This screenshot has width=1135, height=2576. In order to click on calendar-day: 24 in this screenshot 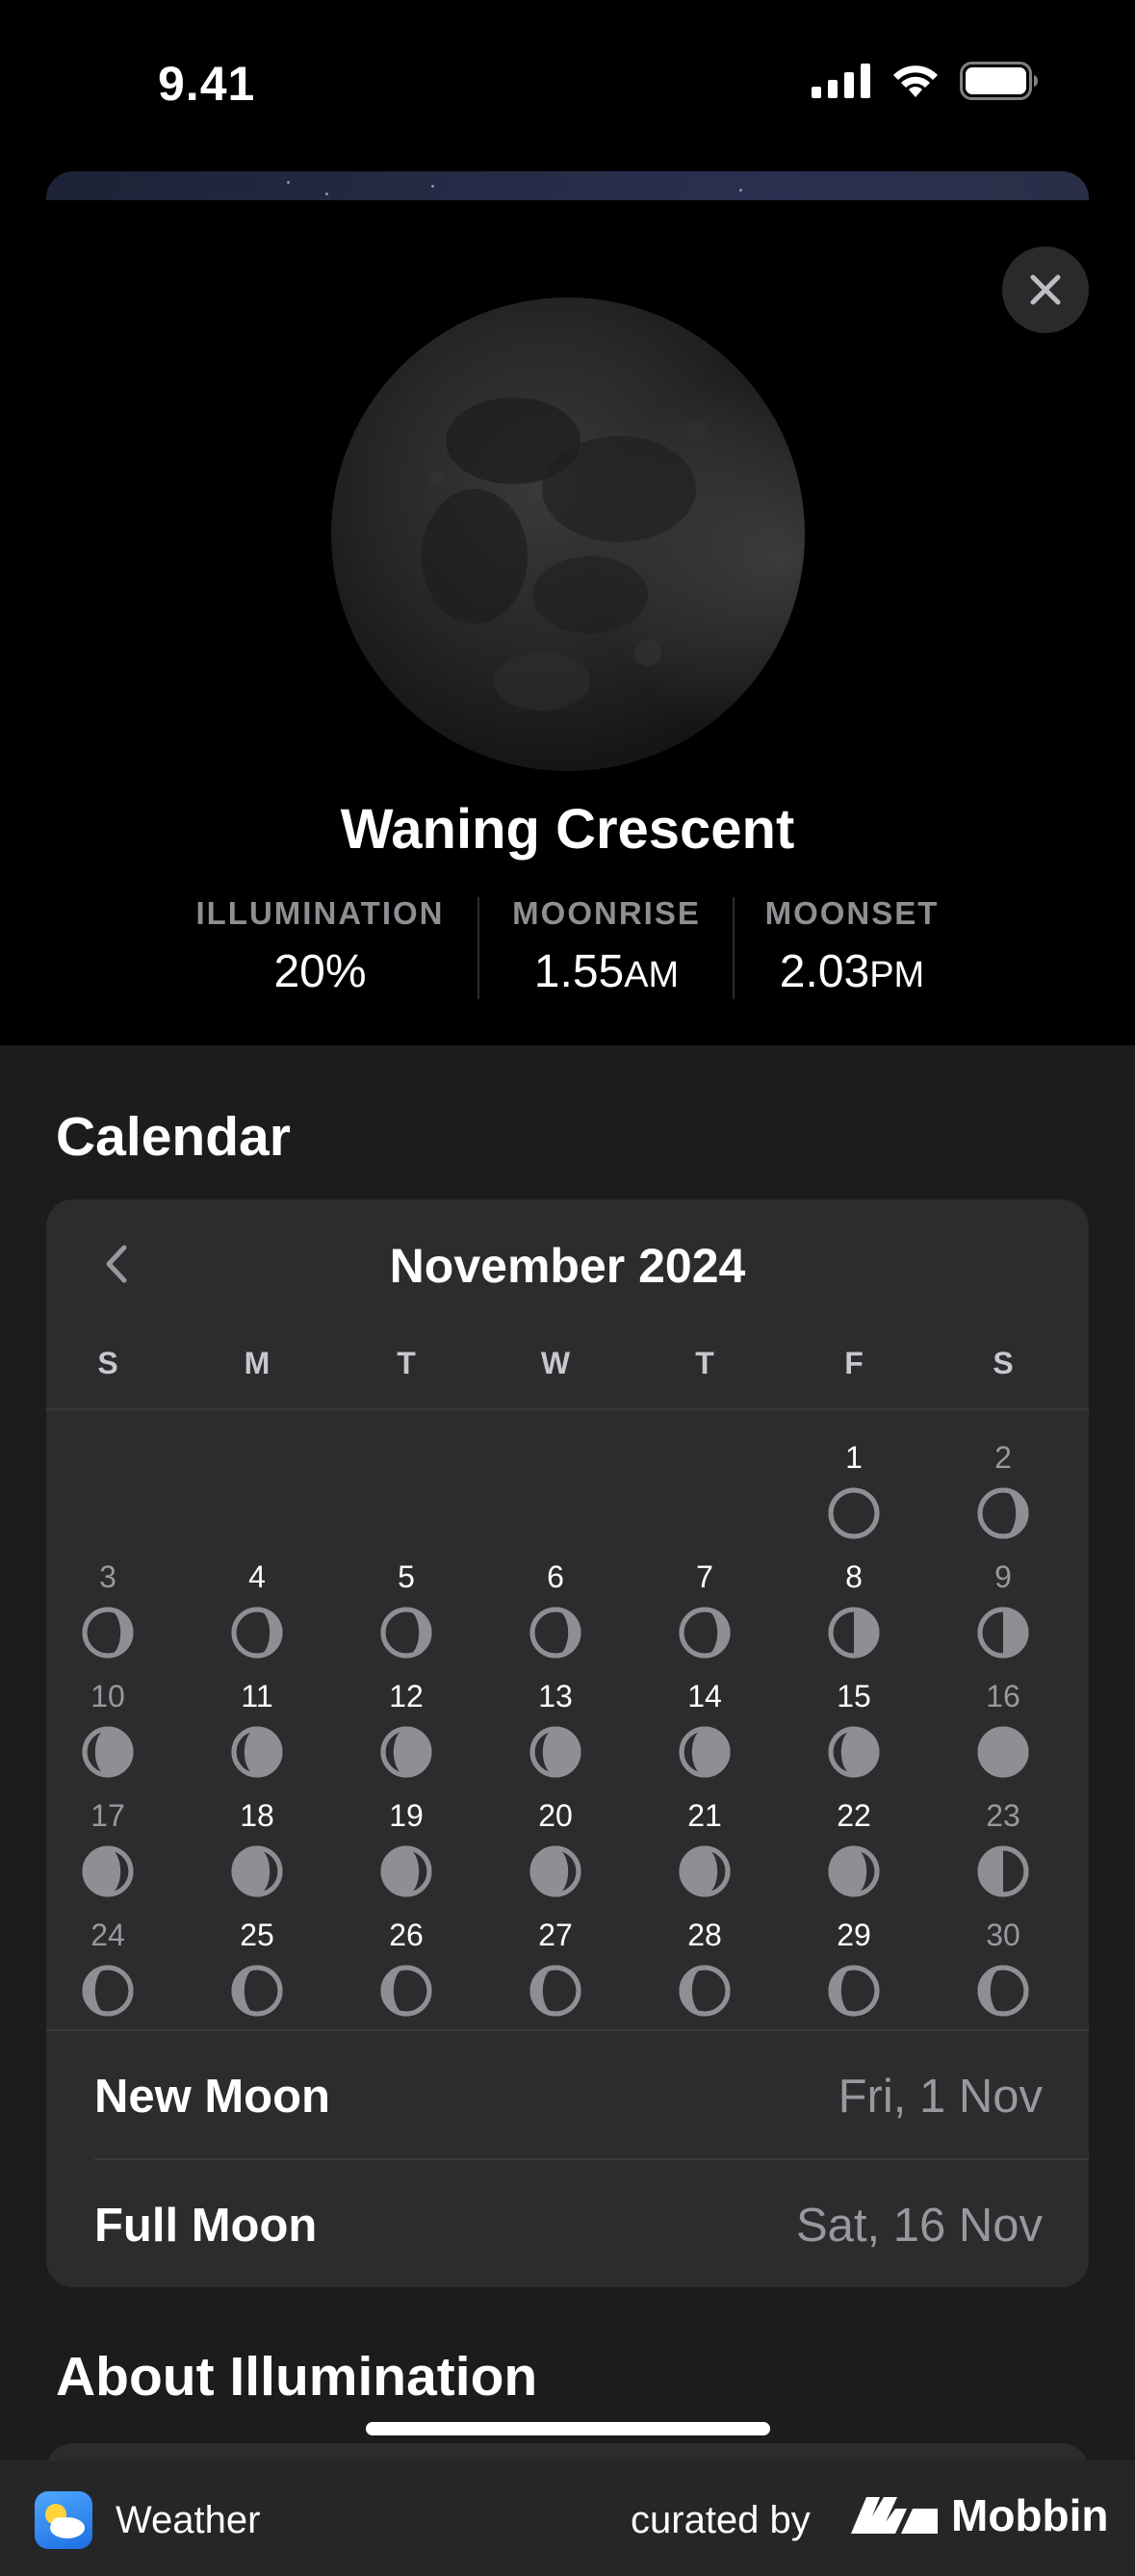, I will do `click(108, 1967)`.